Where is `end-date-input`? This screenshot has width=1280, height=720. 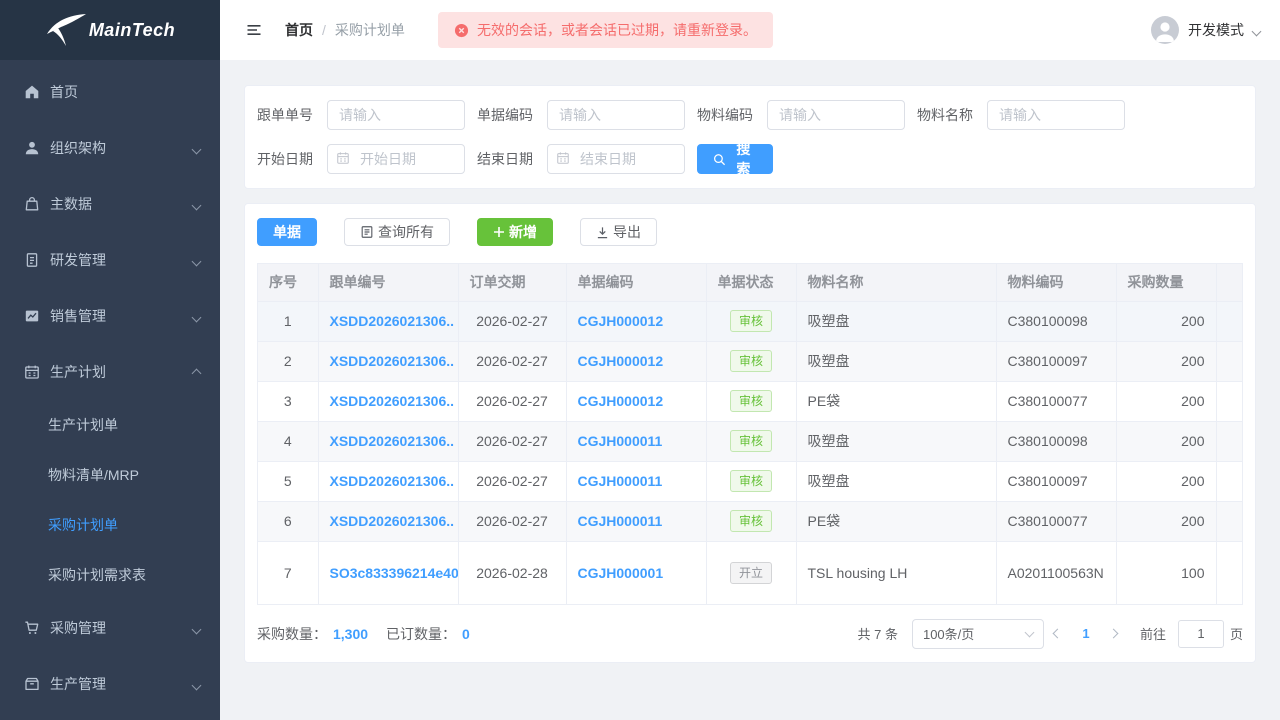 end-date-input is located at coordinates (616, 159).